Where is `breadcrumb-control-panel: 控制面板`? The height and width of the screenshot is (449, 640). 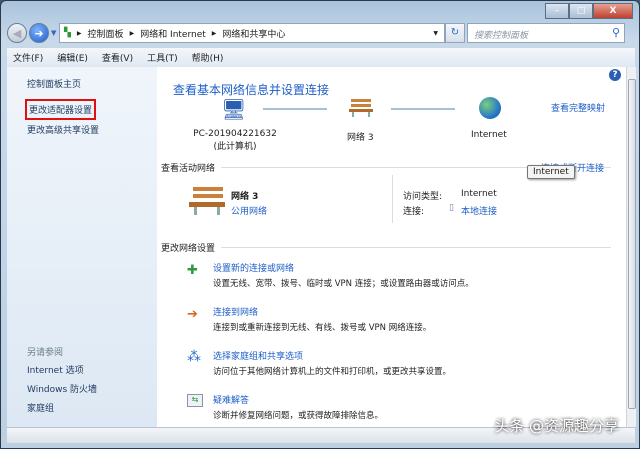 breadcrumb-control-panel: 控制面板 is located at coordinates (106, 33).